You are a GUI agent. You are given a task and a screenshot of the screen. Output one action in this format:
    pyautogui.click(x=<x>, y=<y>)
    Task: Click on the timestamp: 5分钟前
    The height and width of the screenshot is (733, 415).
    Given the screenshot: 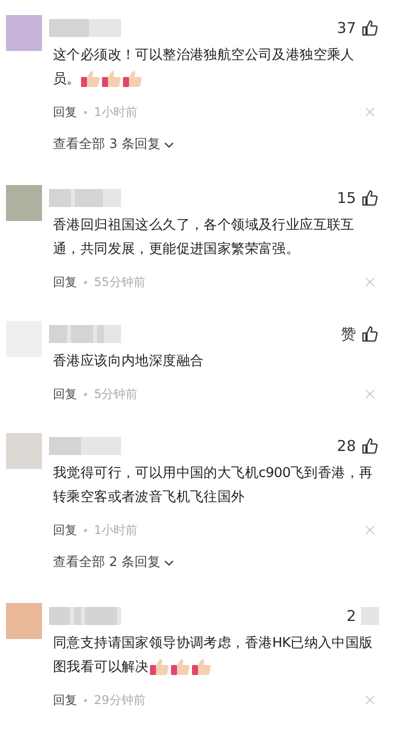 What is the action you would take?
    pyautogui.click(x=116, y=394)
    